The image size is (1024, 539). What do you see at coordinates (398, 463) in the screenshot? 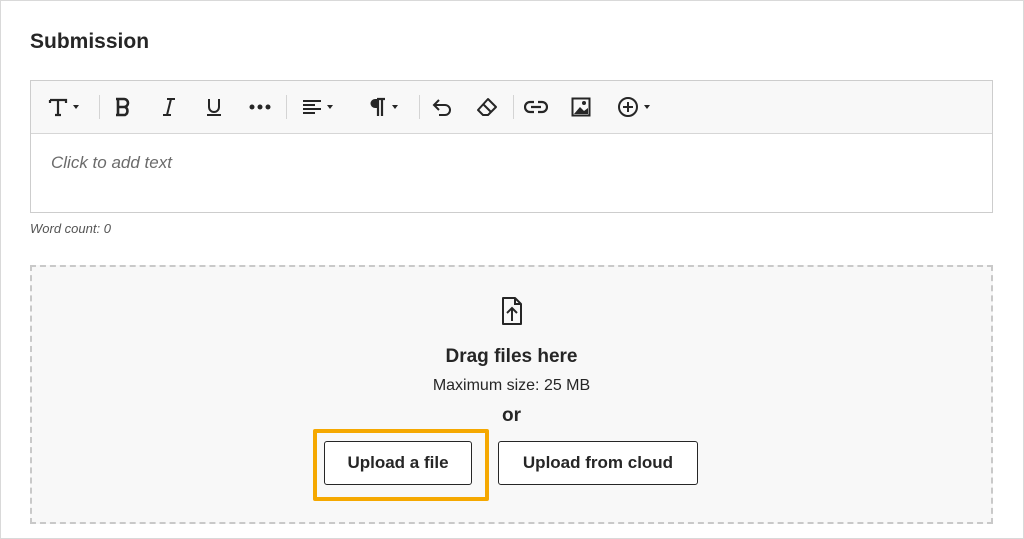
I see `upload-file-button: Upload a file` at bounding box center [398, 463].